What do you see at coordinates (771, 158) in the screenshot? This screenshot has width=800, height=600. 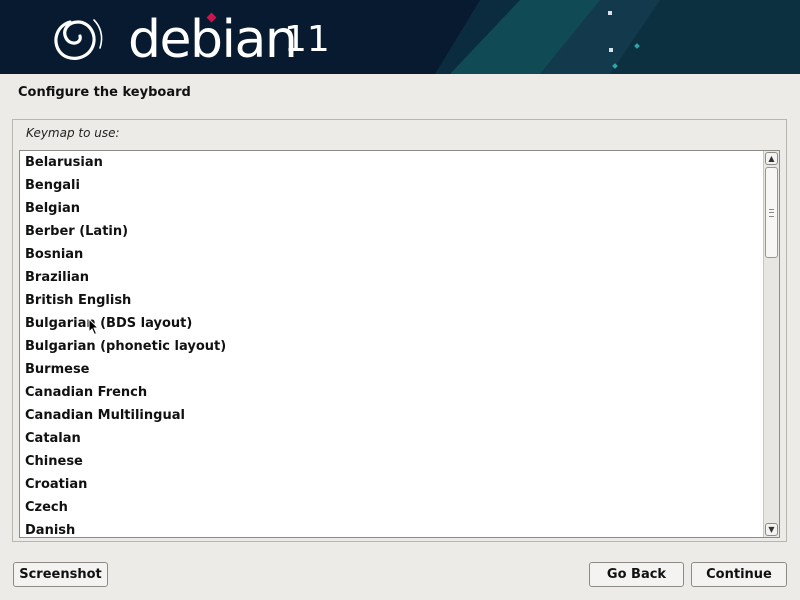 I see `scroll-up-arrow-icon: ▲` at bounding box center [771, 158].